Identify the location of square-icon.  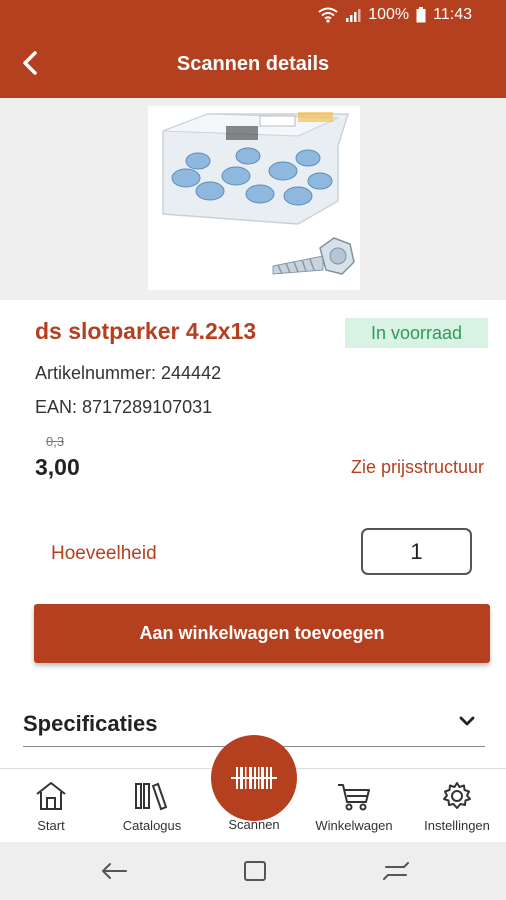
(255, 871).